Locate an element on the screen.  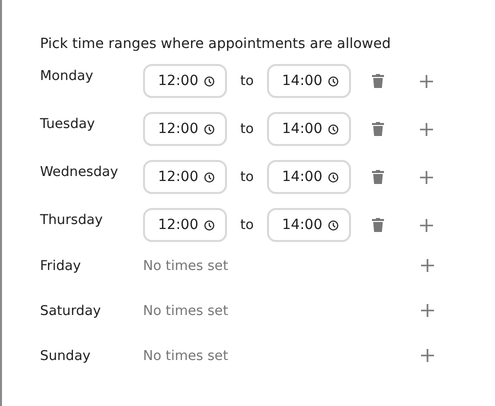
day-label: Monday is located at coordinates (67, 76).